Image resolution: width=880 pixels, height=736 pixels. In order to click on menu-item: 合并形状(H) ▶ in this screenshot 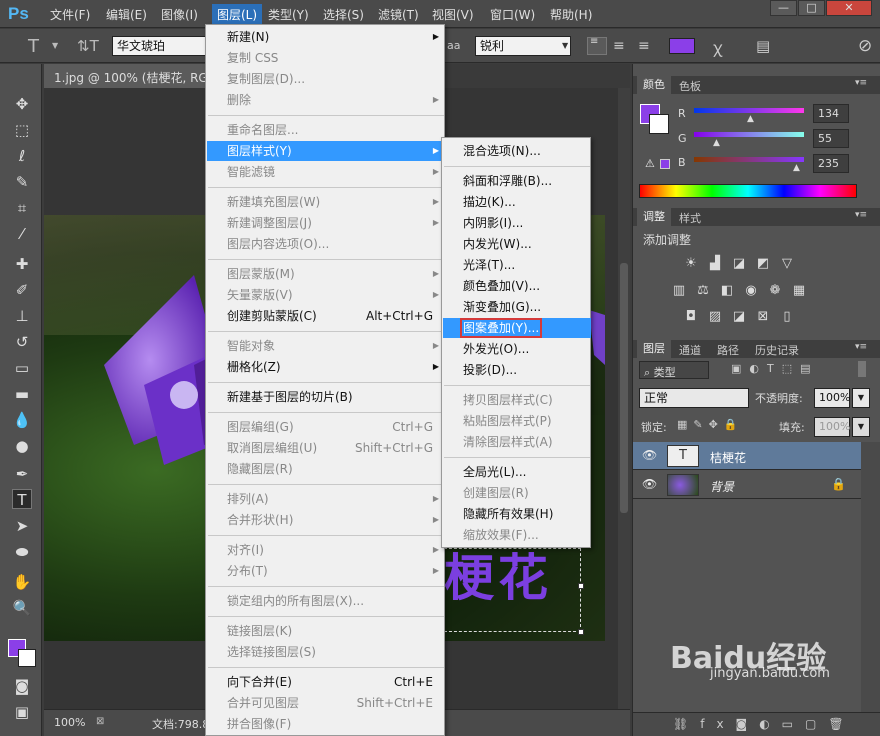, I will do `click(326, 520)`.